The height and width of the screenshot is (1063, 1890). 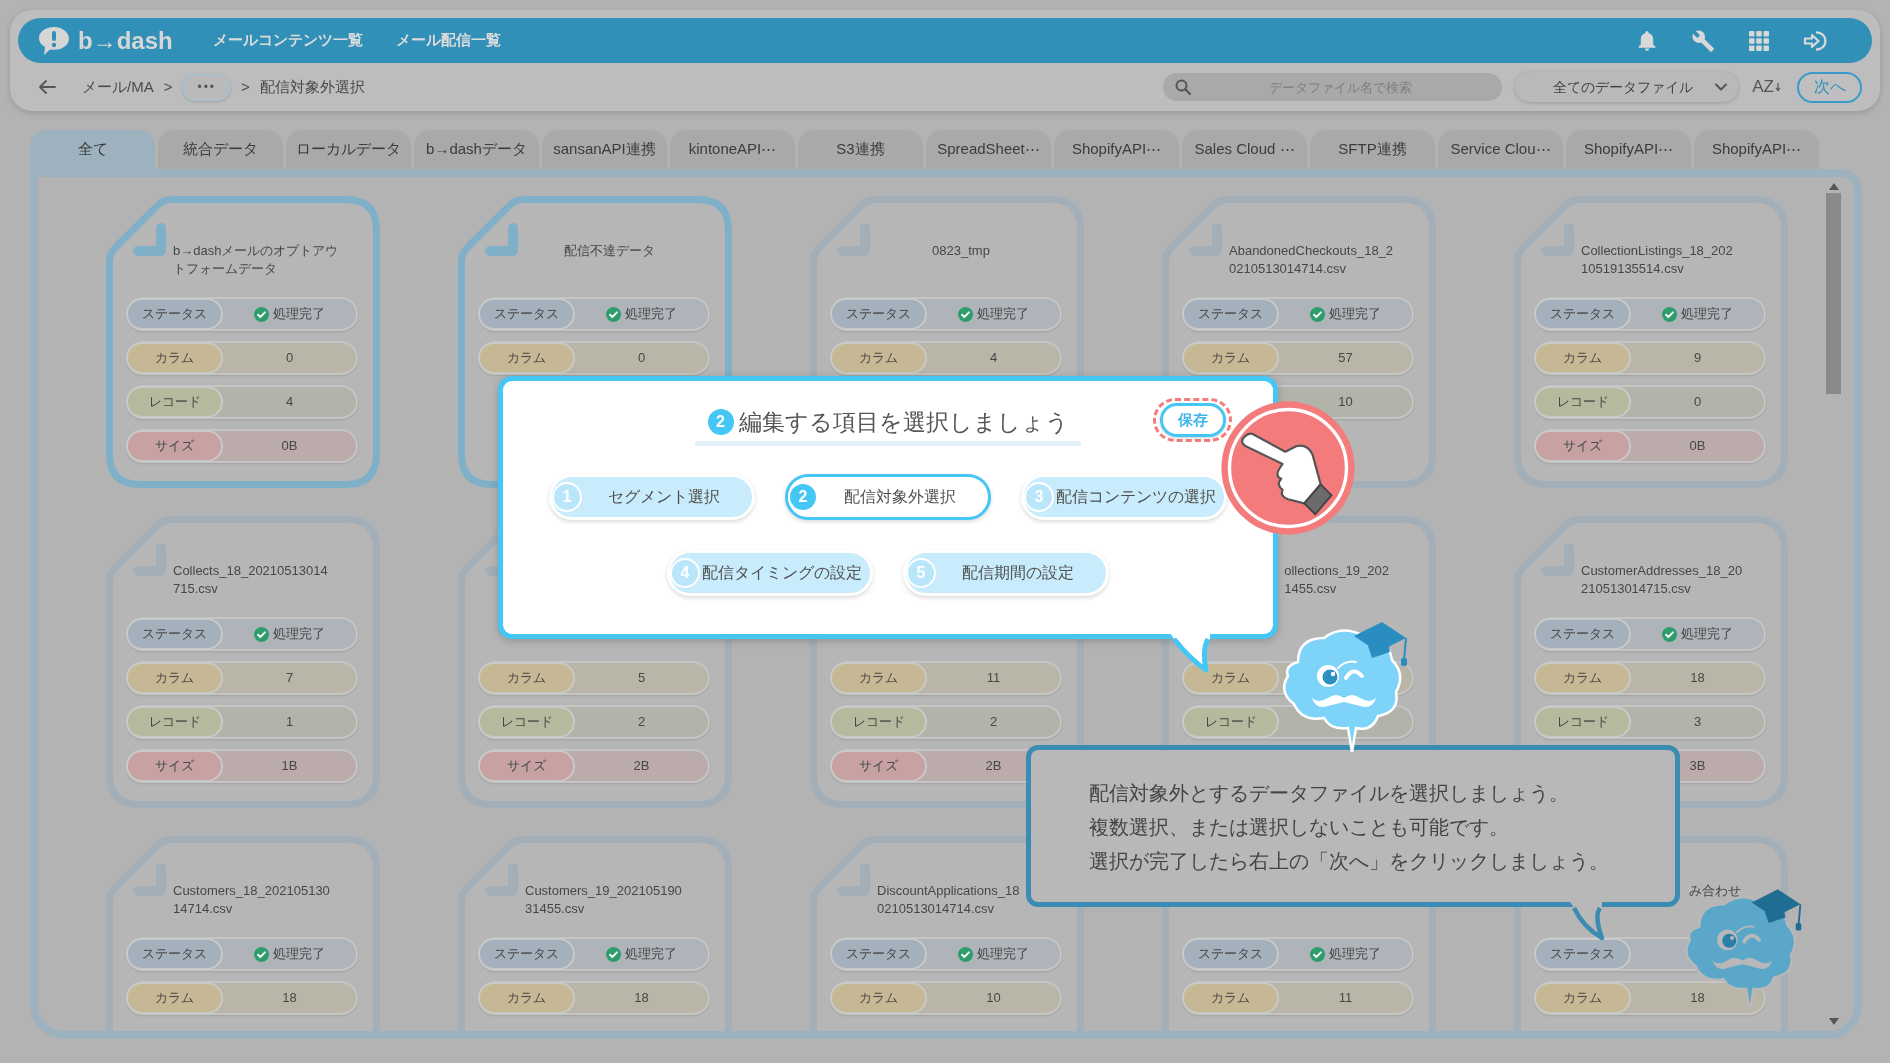 What do you see at coordinates (47, 87) in the screenshot?
I see `back-arrow-icon` at bounding box center [47, 87].